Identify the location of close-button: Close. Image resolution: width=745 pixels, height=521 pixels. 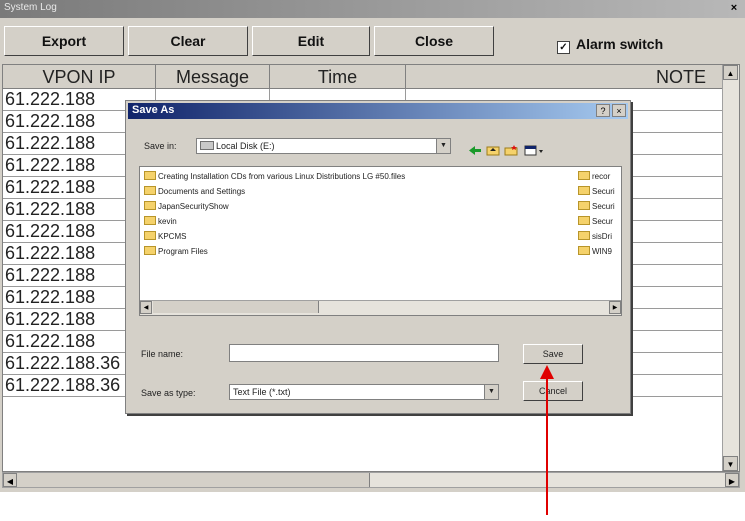
(434, 41).